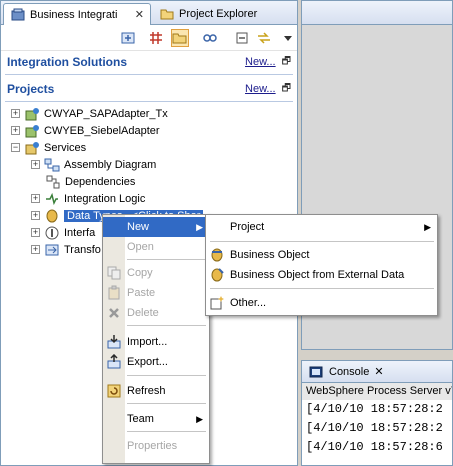 This screenshot has height=466, width=453. I want to click on tree-item-services: − Services, so click(48, 147).